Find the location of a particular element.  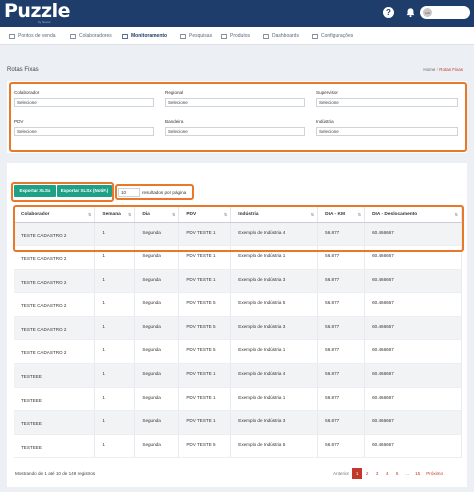

clipboard-icon is located at coordinates (125, 36).